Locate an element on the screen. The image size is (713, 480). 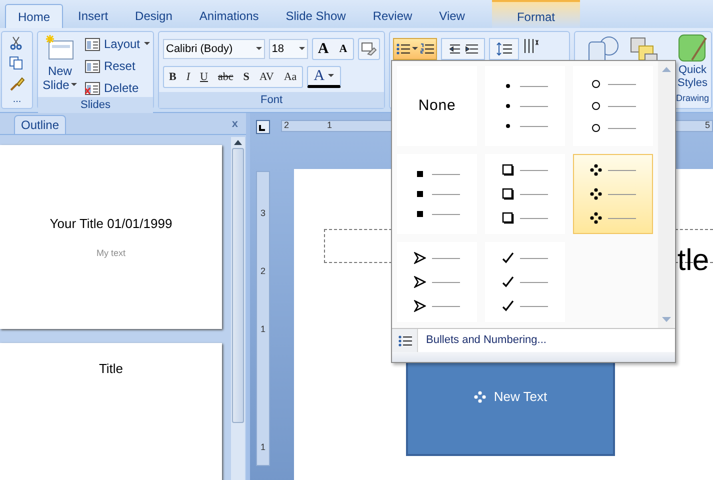
slide-command-button: Delete is located at coordinates (117, 88).